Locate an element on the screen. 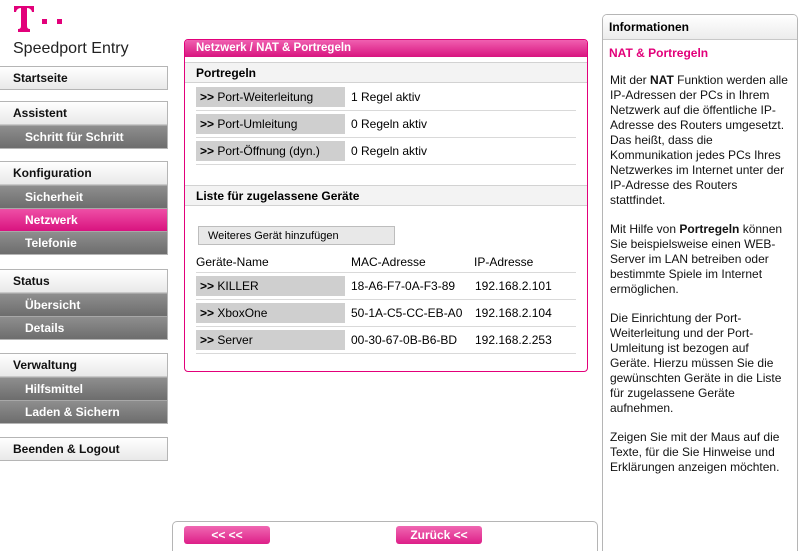 The width and height of the screenshot is (800, 551). sidebar-item-logout: Beenden & Logout is located at coordinates (83, 449).